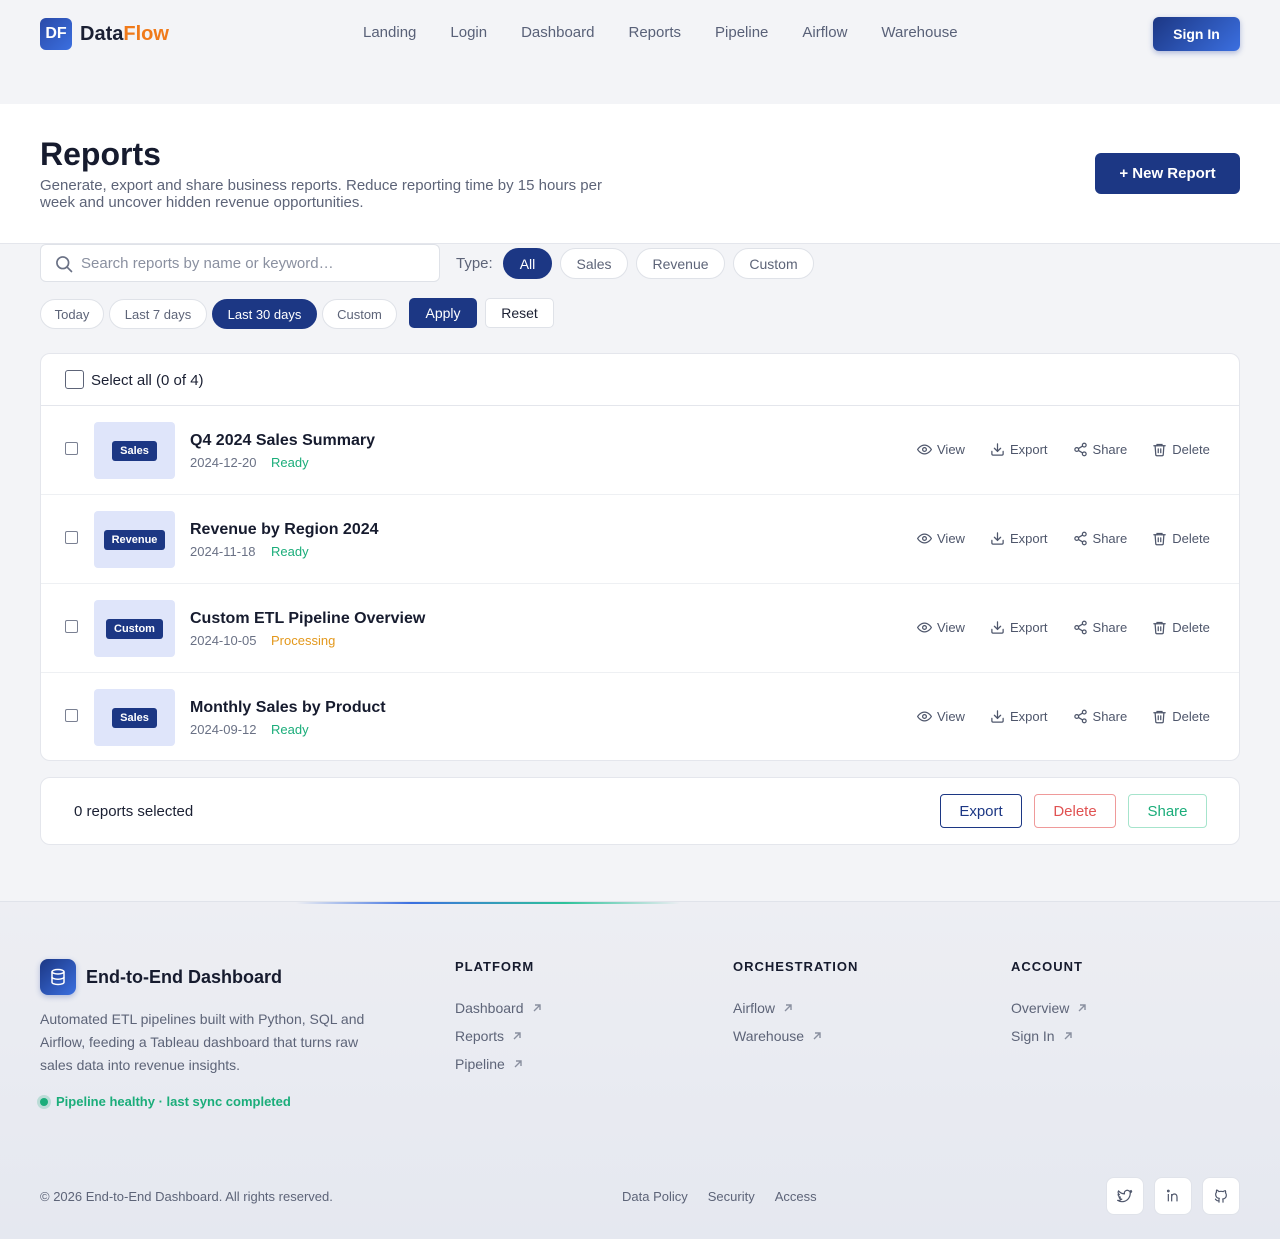 This screenshot has width=1280, height=1239. What do you see at coordinates (498, 1008) in the screenshot?
I see `footer-link-dashboard: Dashboard` at bounding box center [498, 1008].